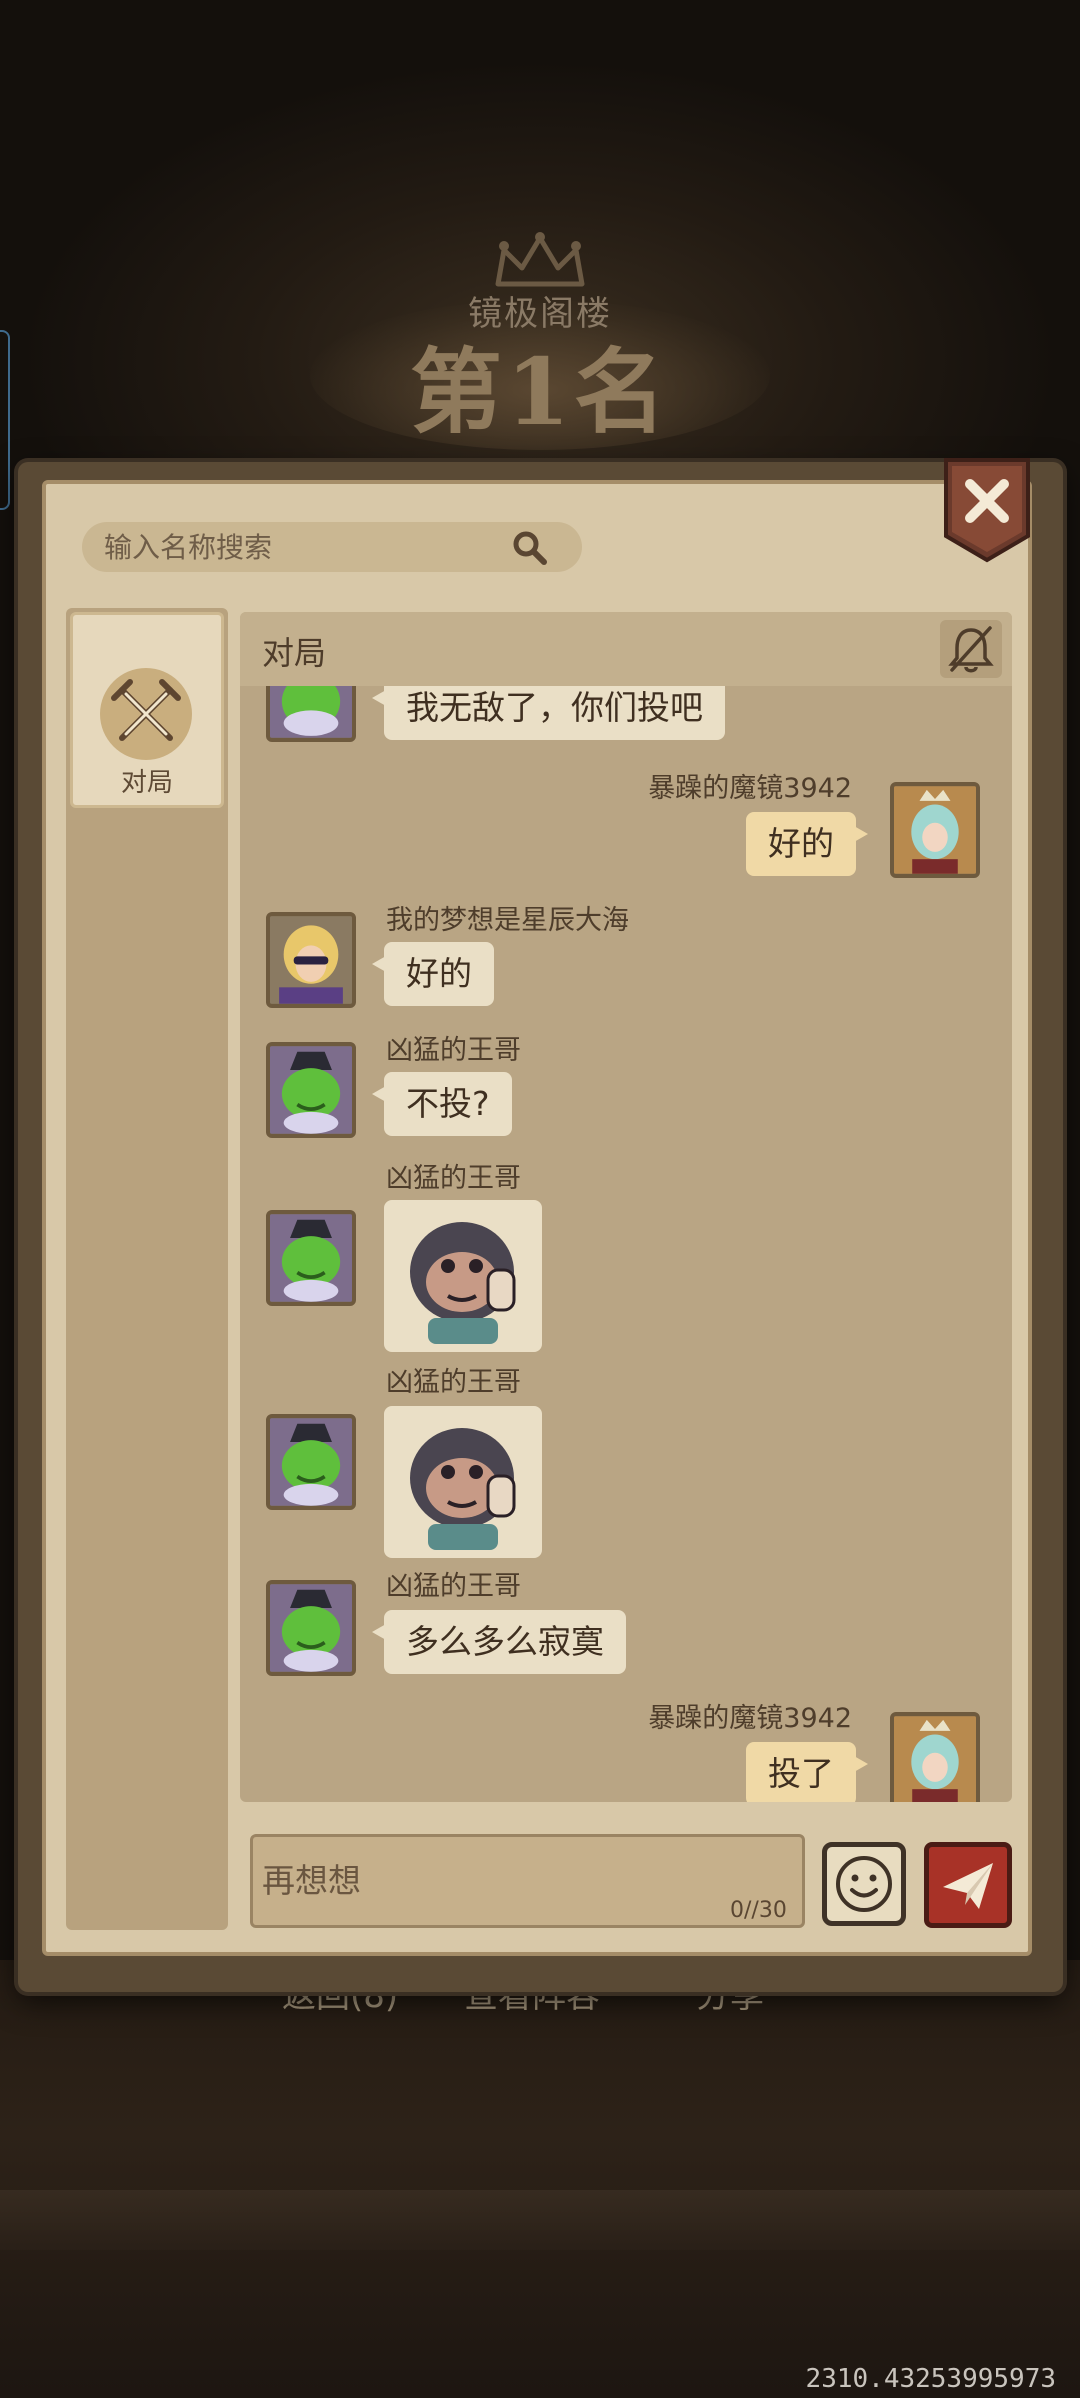 The width and height of the screenshot is (1080, 2398). I want to click on search-input, so click(304, 547).